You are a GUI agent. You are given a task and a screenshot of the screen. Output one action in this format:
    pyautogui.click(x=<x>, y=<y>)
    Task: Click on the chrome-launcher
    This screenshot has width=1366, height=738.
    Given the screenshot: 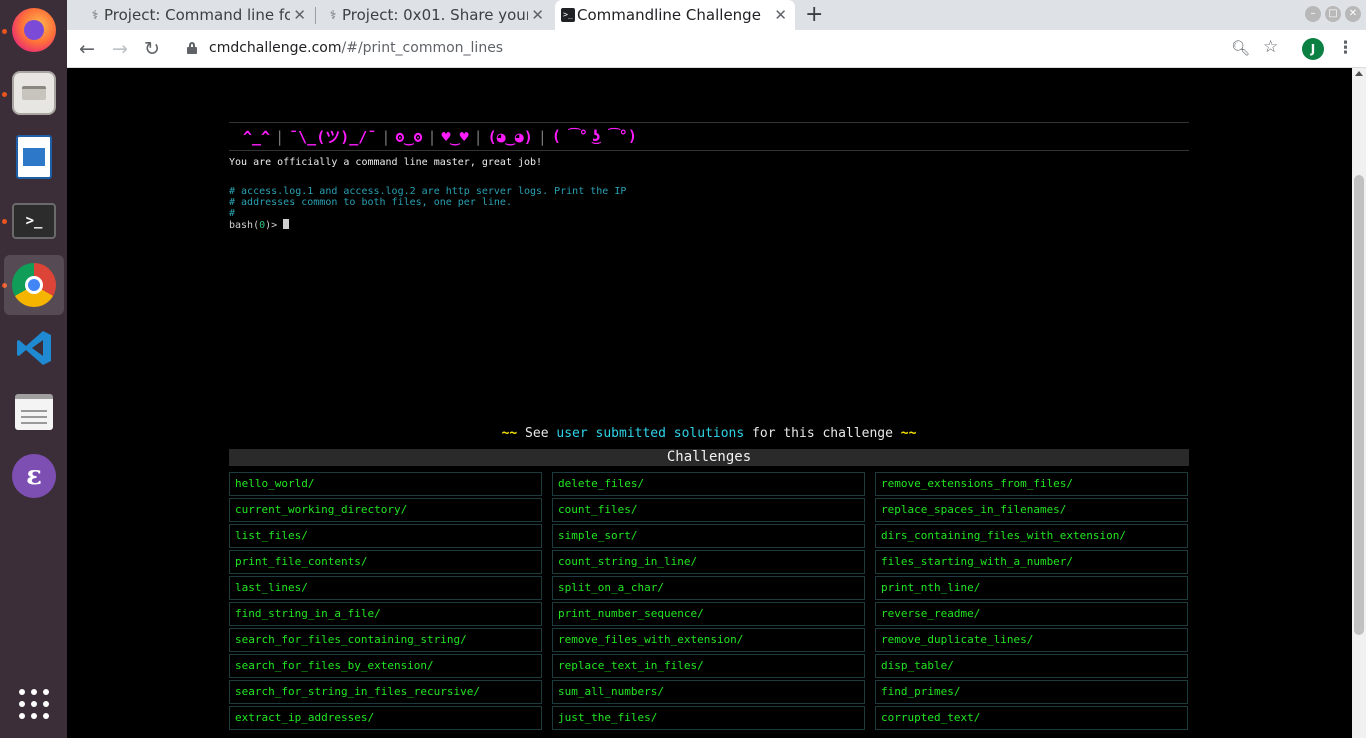 What is the action you would take?
    pyautogui.click(x=34, y=285)
    